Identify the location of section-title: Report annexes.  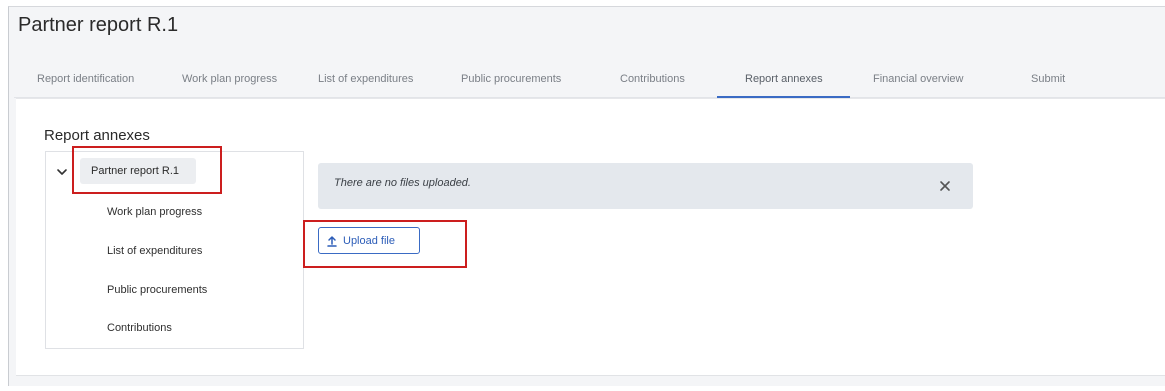
(97, 135).